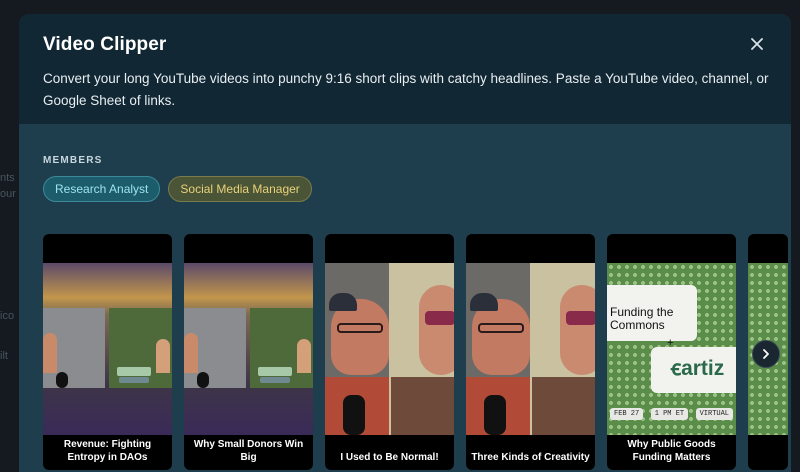 Image resolution: width=800 pixels, height=472 pixels. What do you see at coordinates (248, 451) in the screenshot?
I see `clip-caption: Why Small Donors Win Big` at bounding box center [248, 451].